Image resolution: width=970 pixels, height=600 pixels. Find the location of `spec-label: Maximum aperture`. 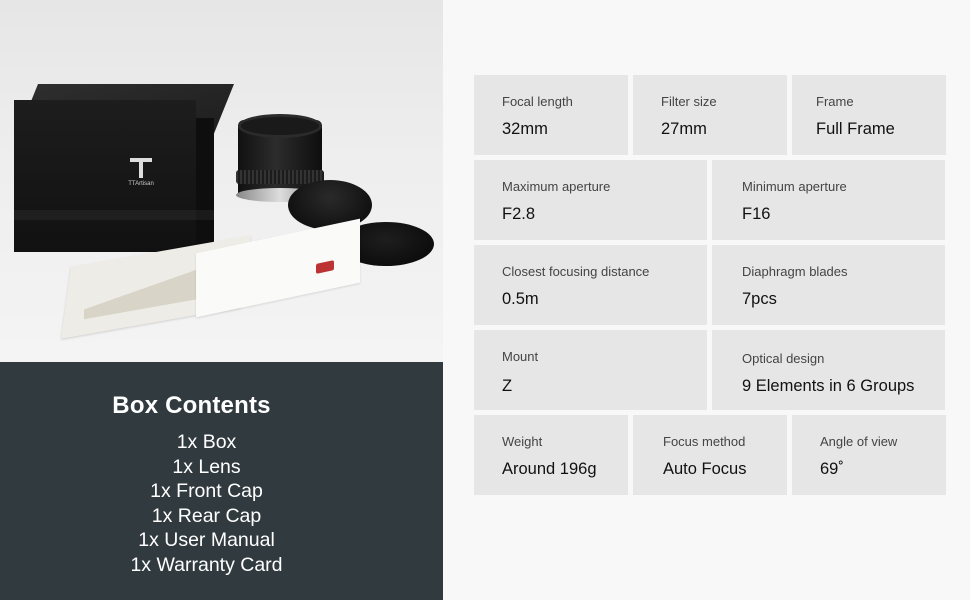

spec-label: Maximum aperture is located at coordinates (556, 186).